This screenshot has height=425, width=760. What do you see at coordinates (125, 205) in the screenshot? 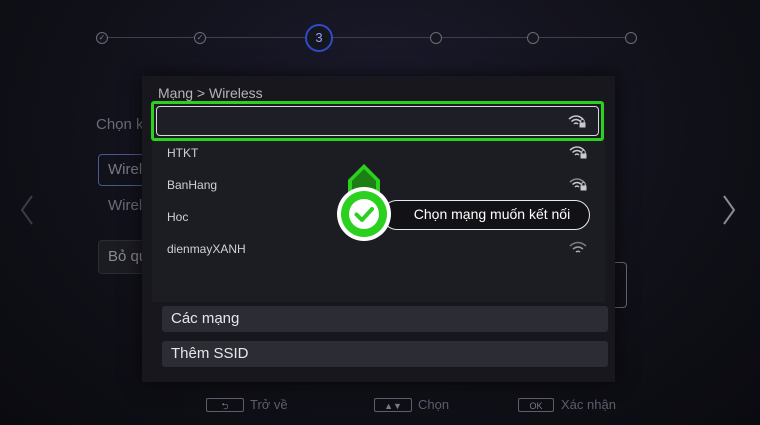
I see `bg-option-text: Wirel` at bounding box center [125, 205].